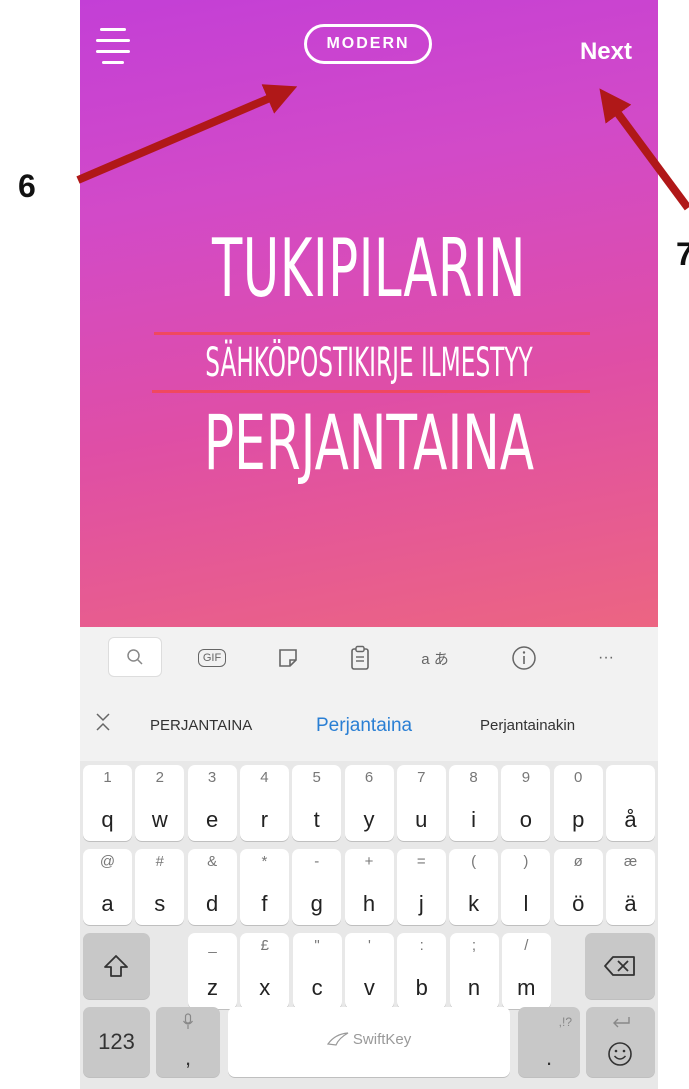  I want to click on enter-emoji-key, so click(620, 1042).